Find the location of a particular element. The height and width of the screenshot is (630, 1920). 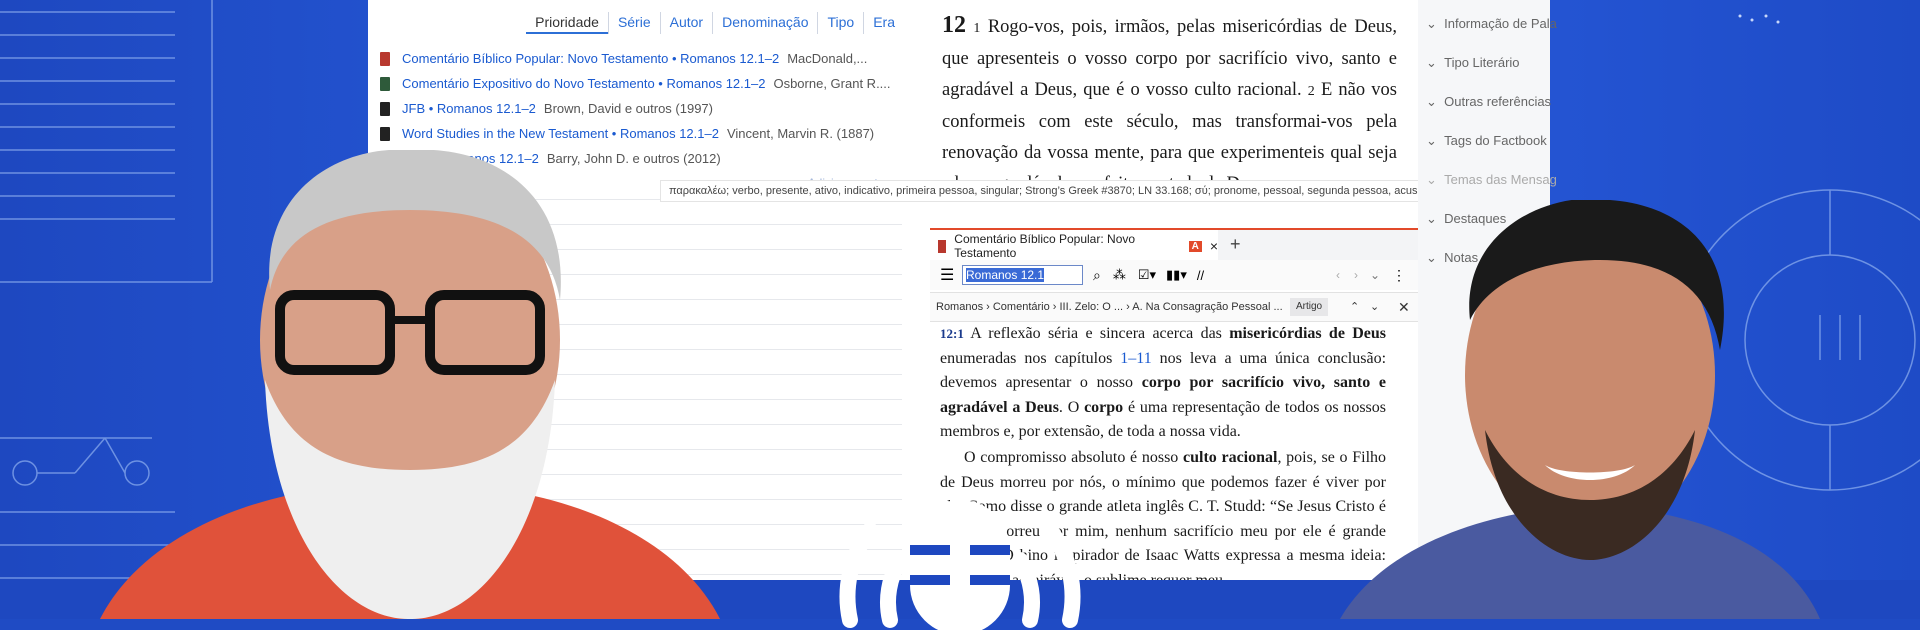

text: A reflexão séria e sincera acerca das is located at coordinates (1096, 333).